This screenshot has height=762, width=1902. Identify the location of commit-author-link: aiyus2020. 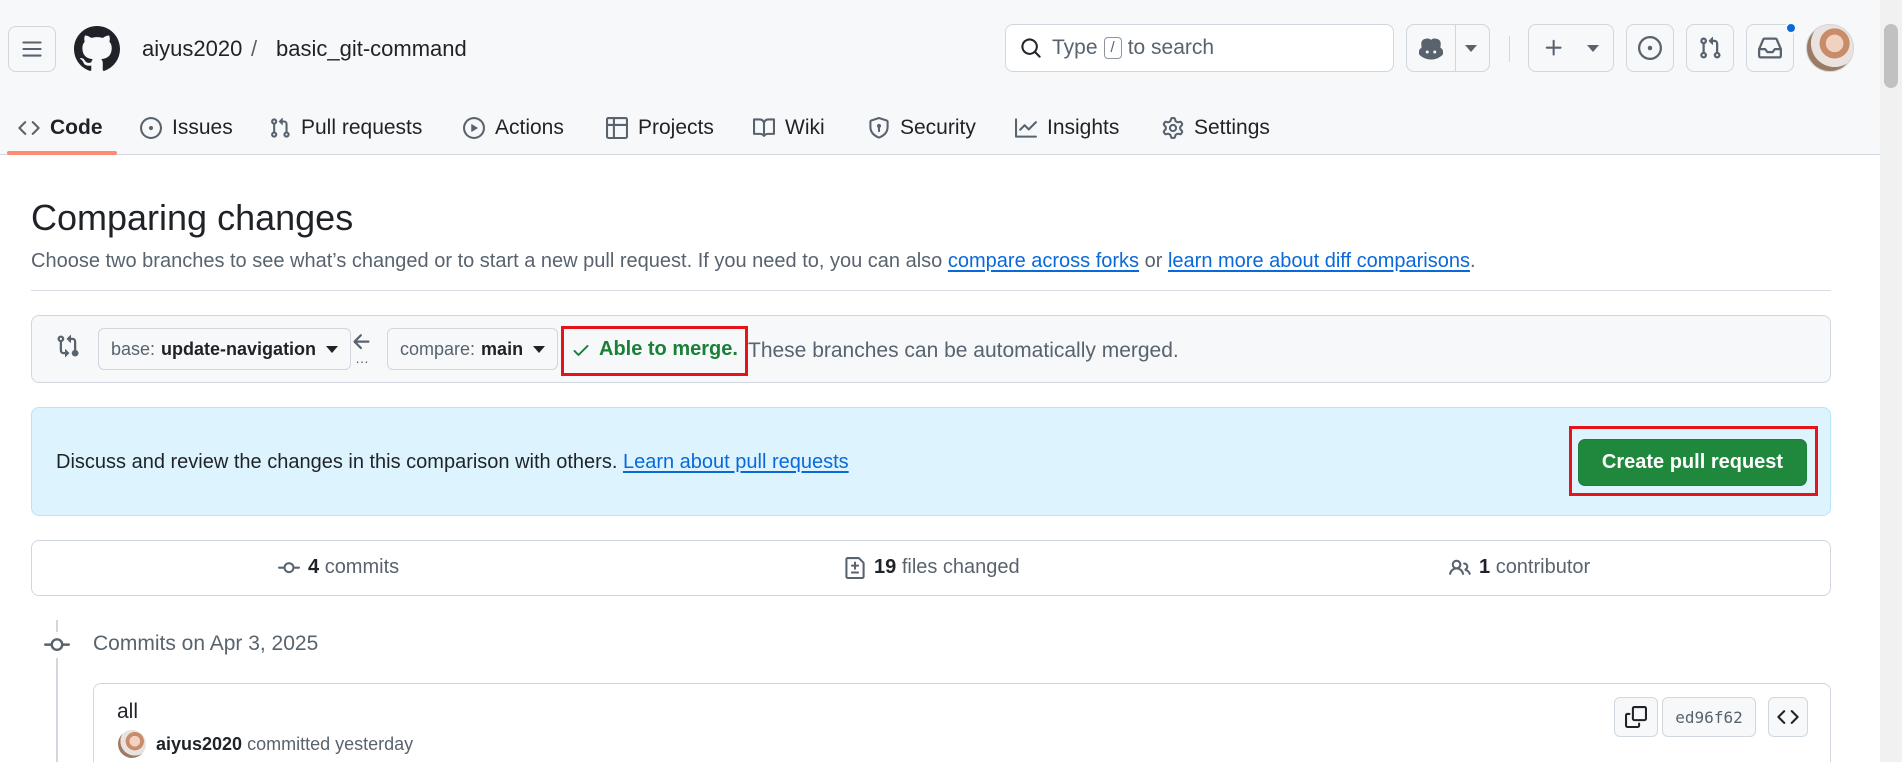
(199, 744).